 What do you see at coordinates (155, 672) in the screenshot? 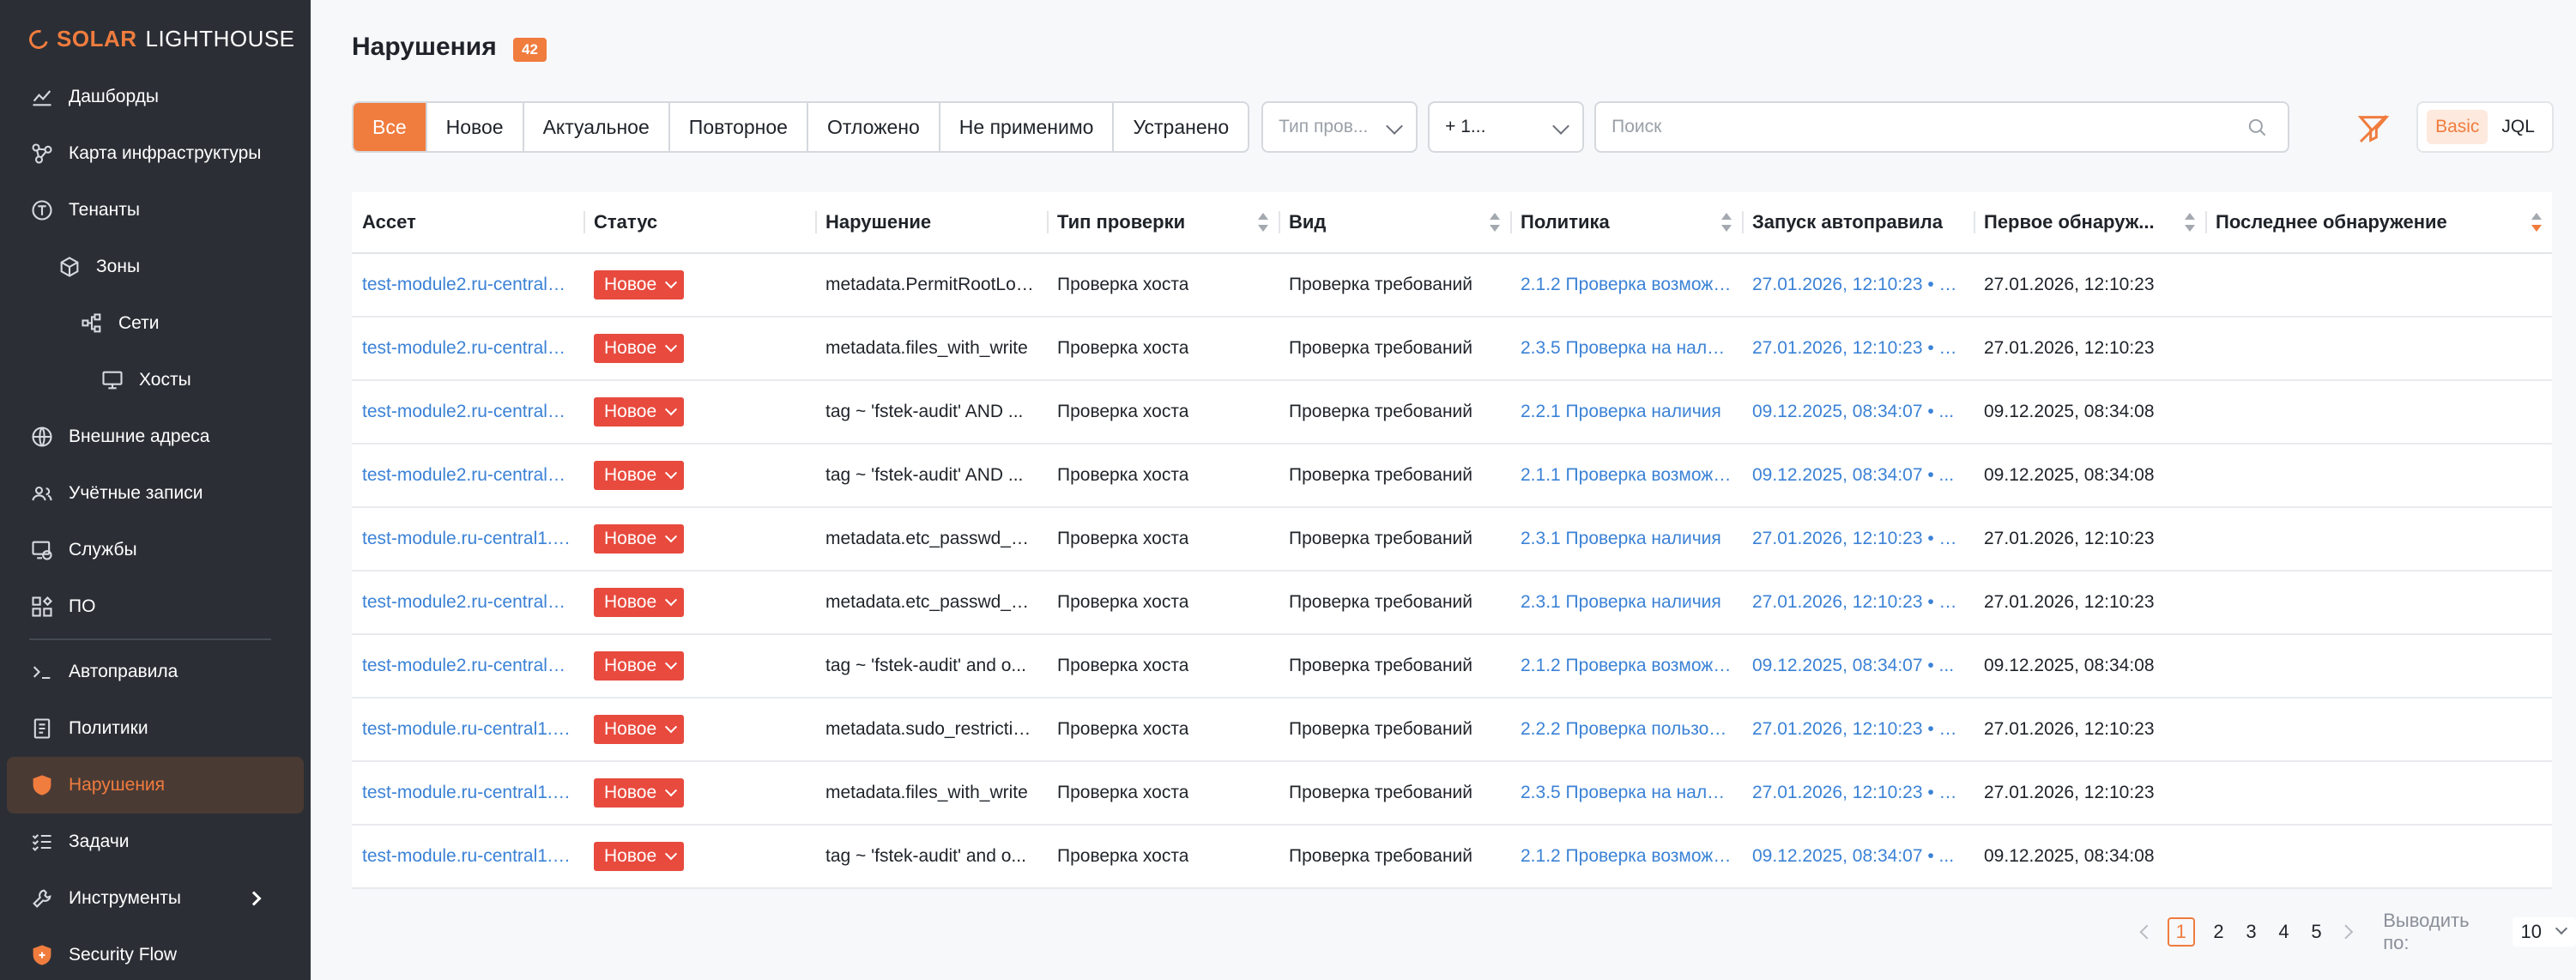
I see `sidebar-item-autorules: Автоправила` at bounding box center [155, 672].